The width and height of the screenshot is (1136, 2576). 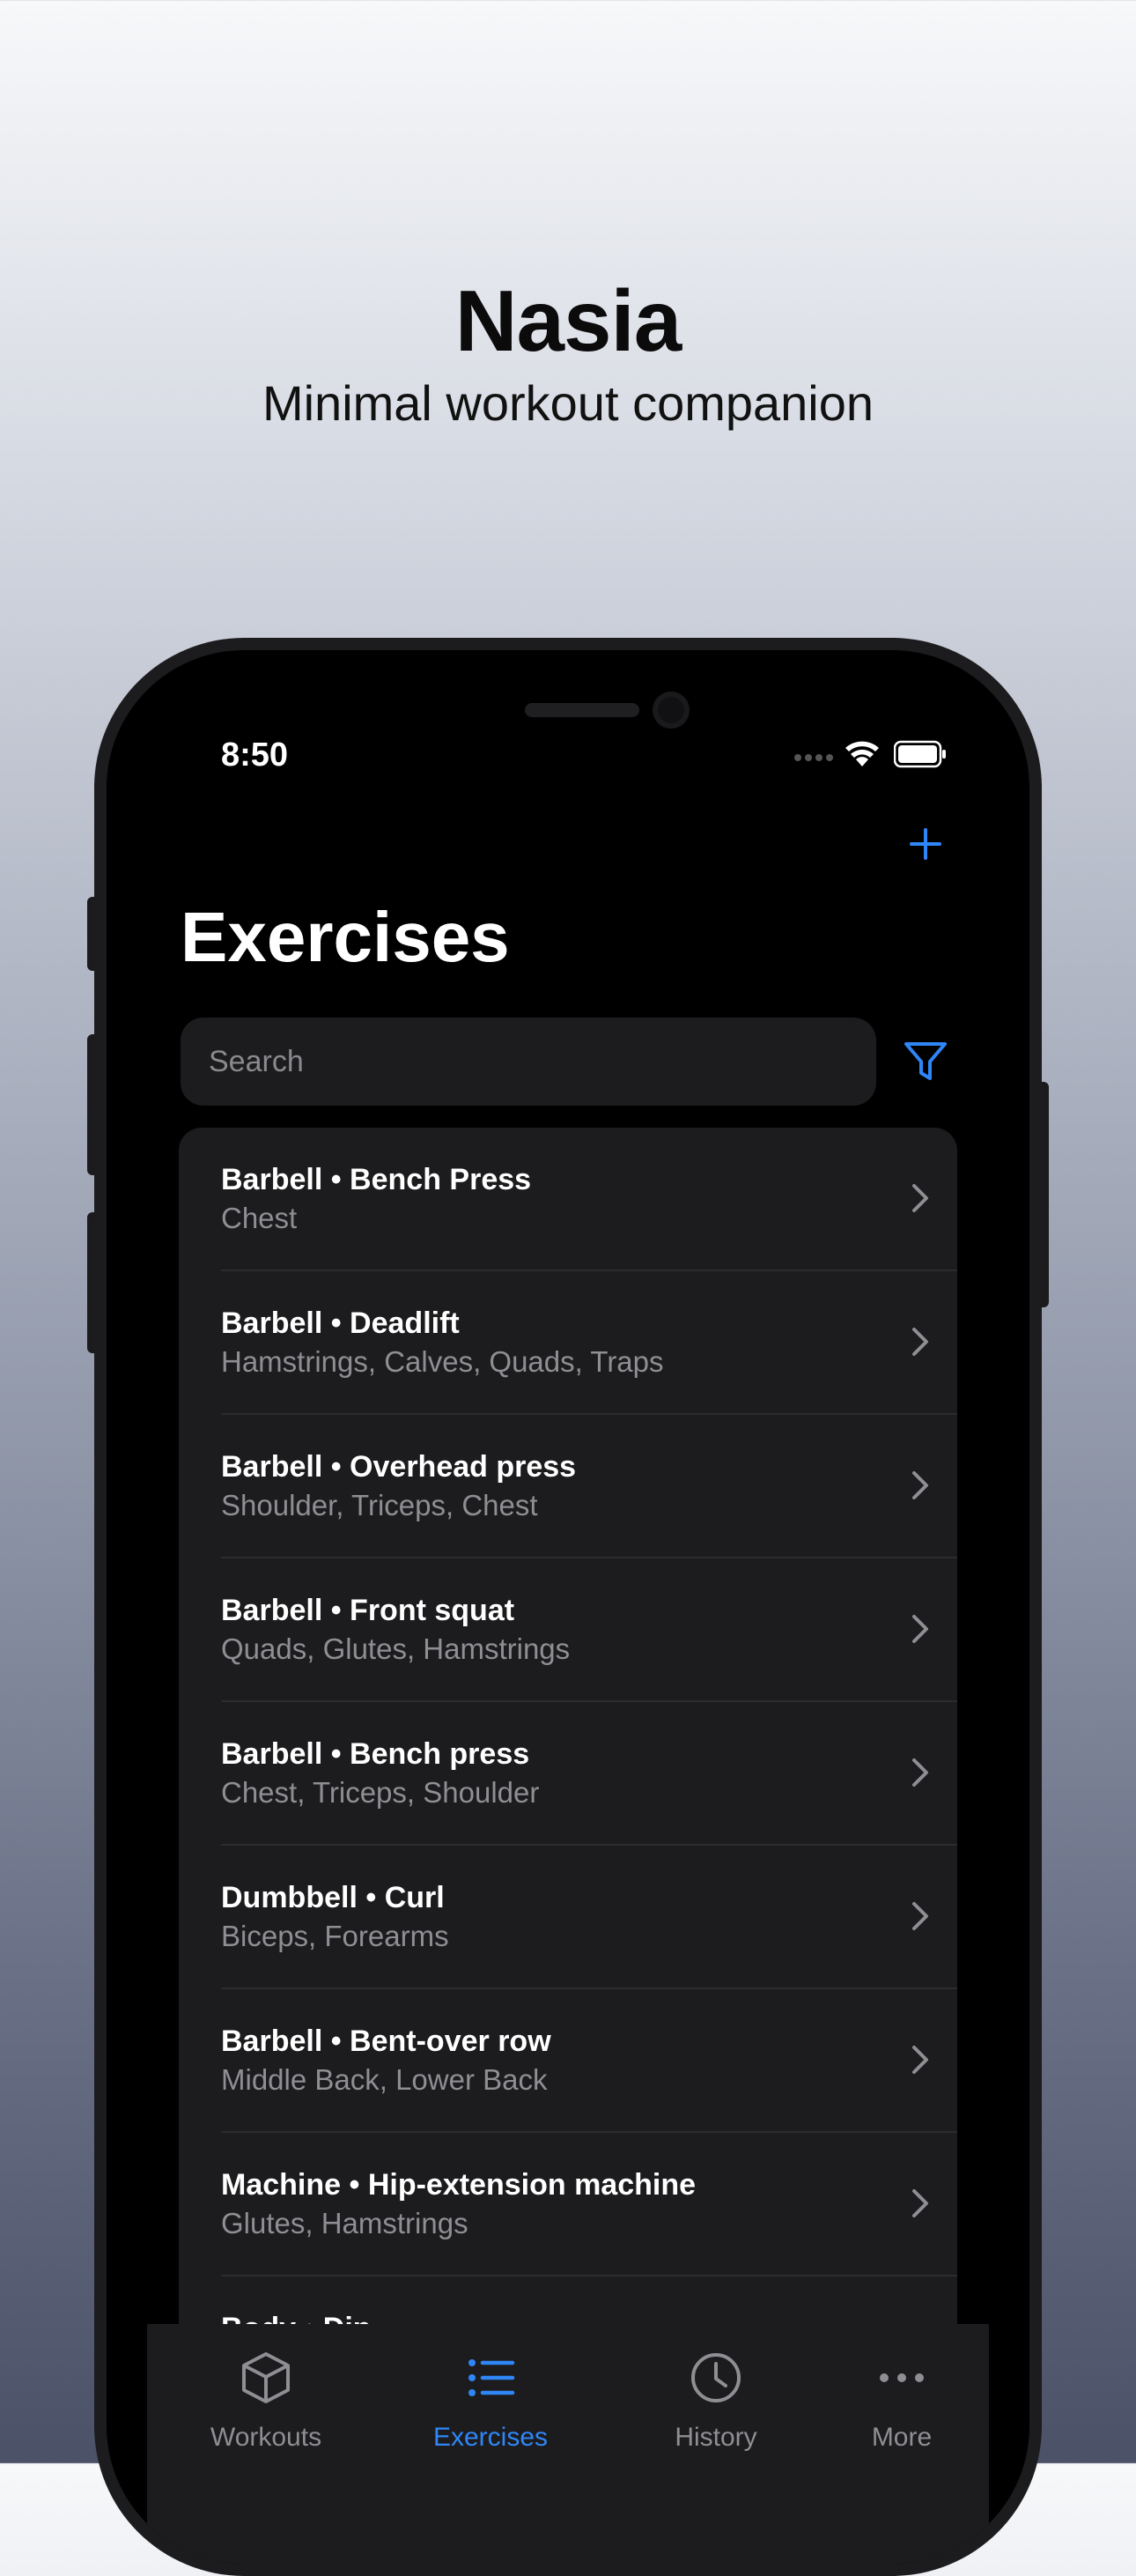 What do you see at coordinates (377, 1180) in the screenshot?
I see `exercise-title: Barbell • Bench Press` at bounding box center [377, 1180].